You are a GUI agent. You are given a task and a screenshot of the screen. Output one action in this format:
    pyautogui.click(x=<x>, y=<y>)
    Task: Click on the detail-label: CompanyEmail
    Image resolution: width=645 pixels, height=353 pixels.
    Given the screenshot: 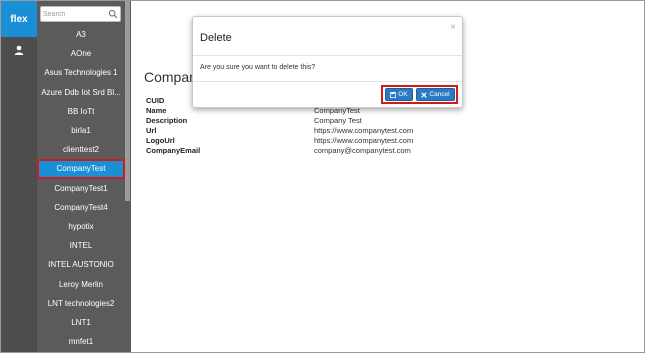 What is the action you would take?
    pyautogui.click(x=173, y=150)
    